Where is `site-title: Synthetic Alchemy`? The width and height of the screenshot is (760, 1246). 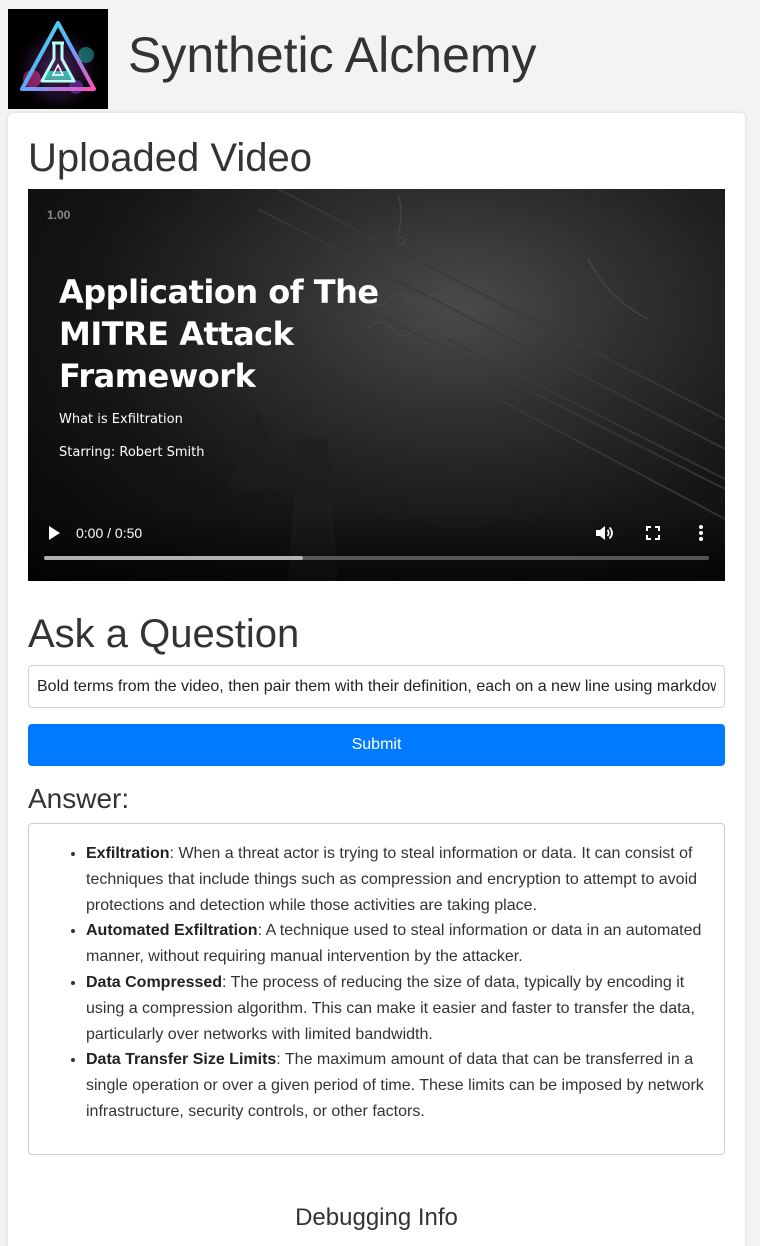 site-title: Synthetic Alchemy is located at coordinates (332, 55).